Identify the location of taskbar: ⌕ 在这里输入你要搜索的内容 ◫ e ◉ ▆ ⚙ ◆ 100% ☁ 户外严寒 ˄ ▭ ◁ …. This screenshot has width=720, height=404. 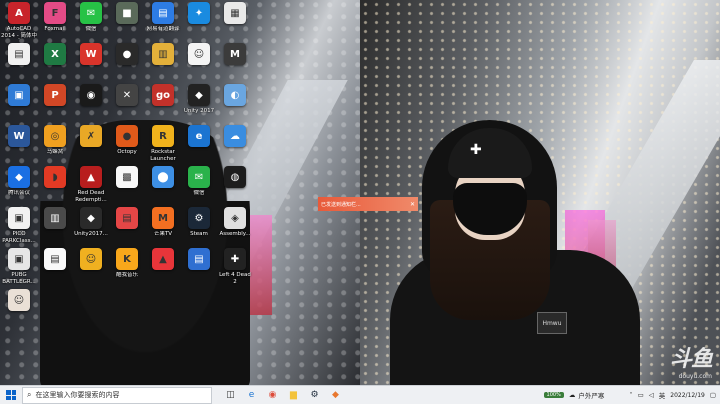
(360, 394).